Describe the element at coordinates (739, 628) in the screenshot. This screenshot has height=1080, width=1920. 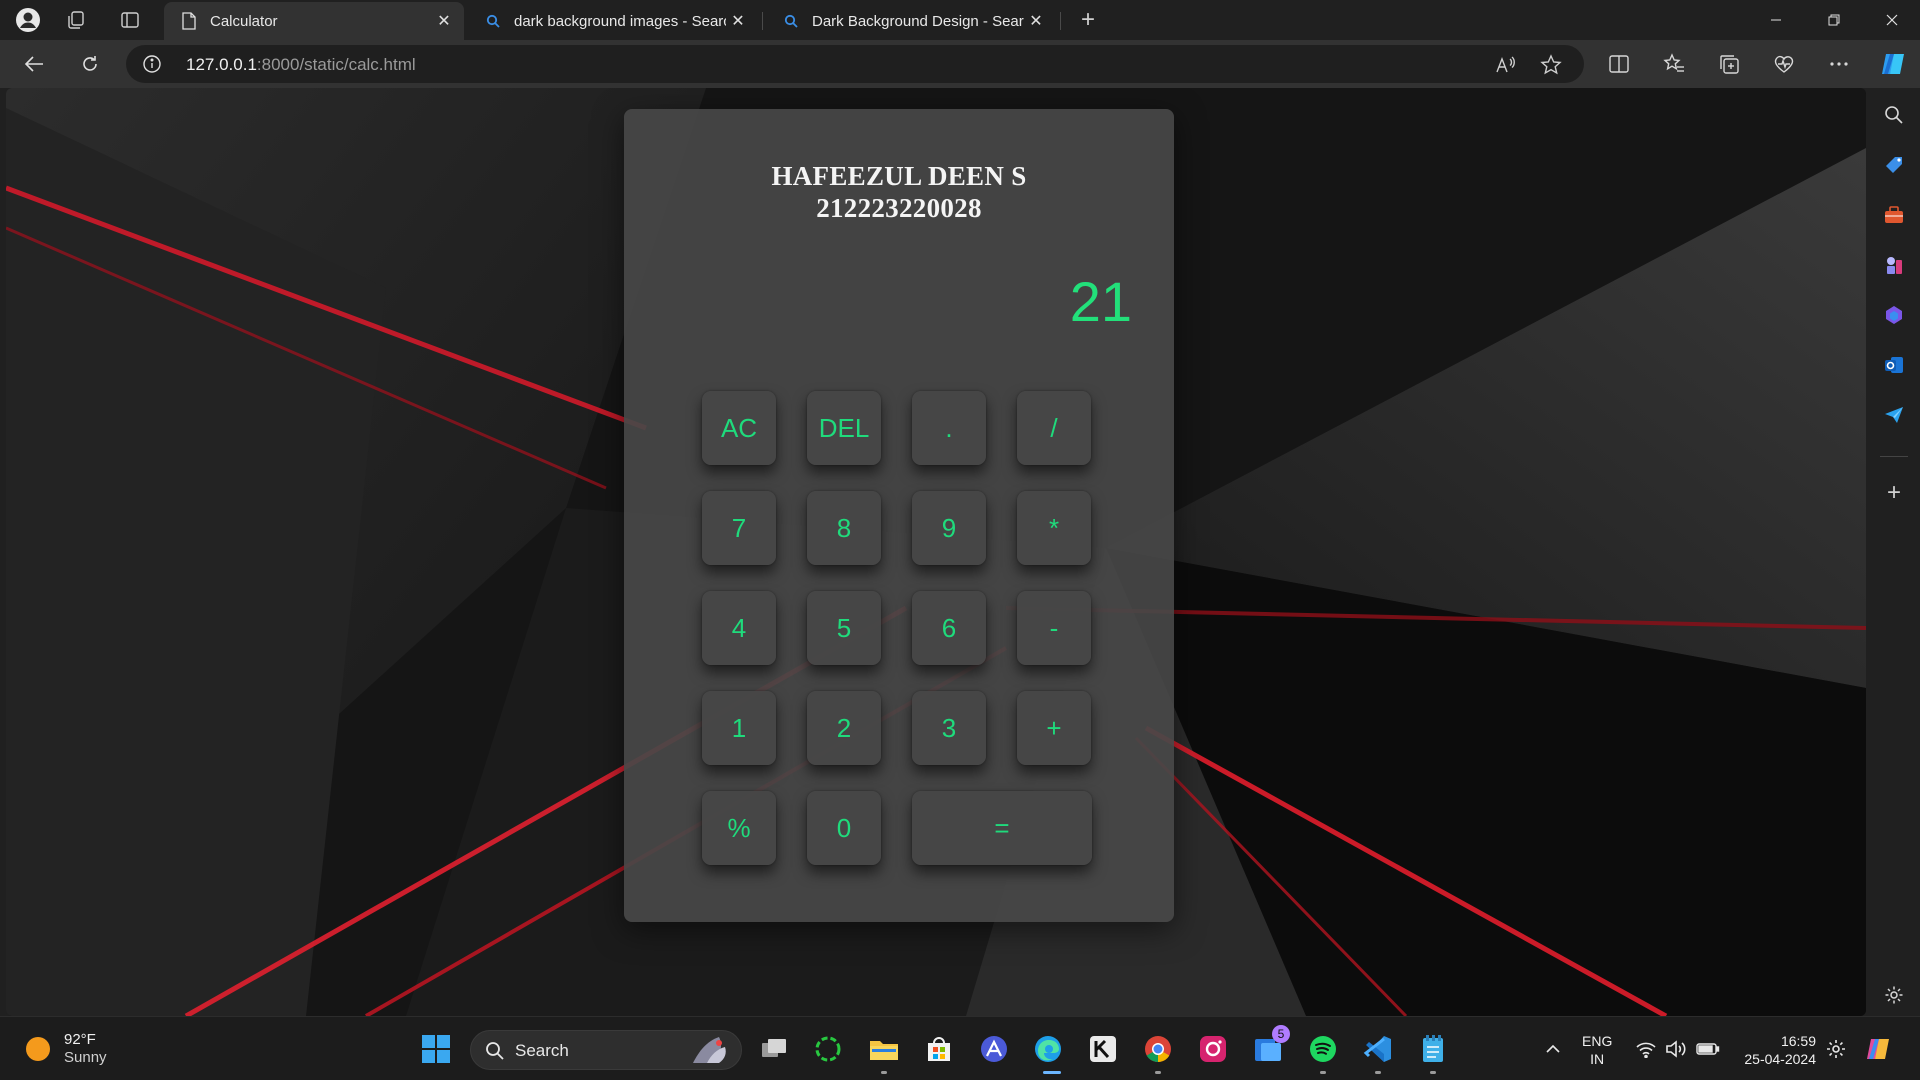
I see `key-4-button: 4` at that location.